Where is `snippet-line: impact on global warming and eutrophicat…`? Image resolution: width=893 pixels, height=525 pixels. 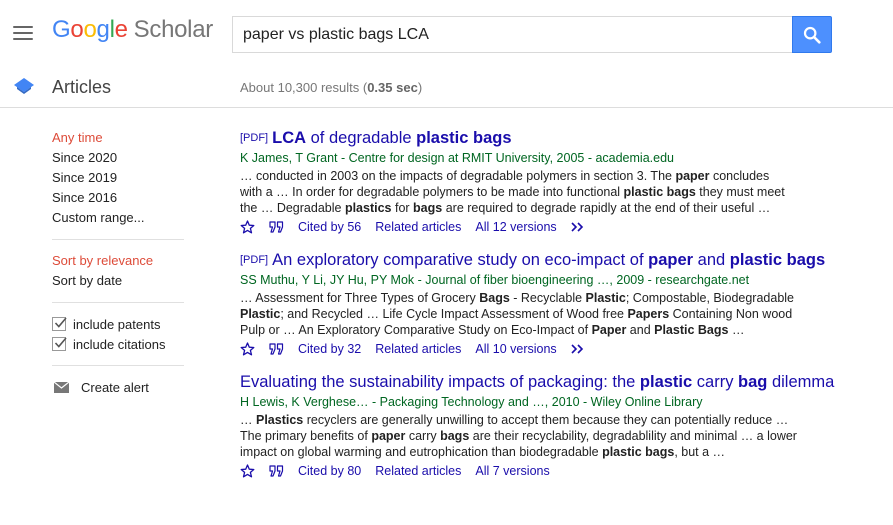 snippet-line: impact on global warming and eutrophicat… is located at coordinates (550, 452).